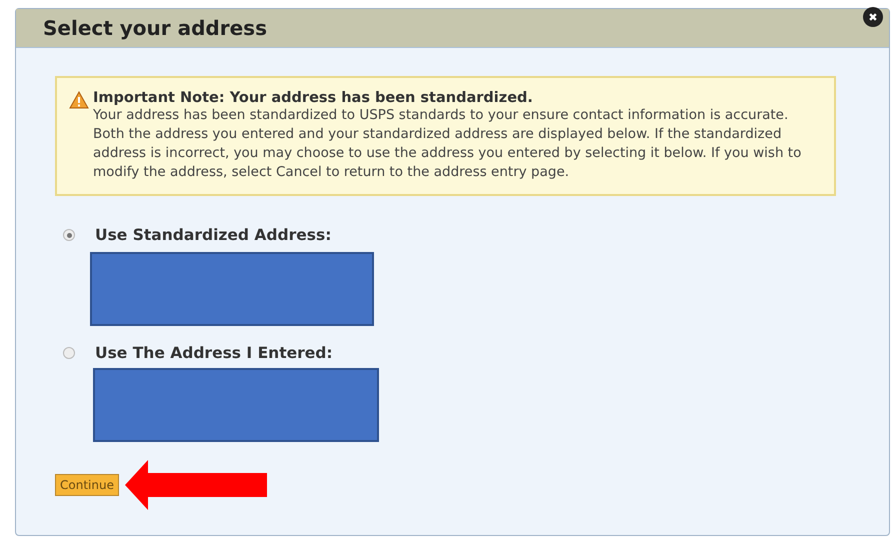  What do you see at coordinates (214, 353) in the screenshot?
I see `option-label: Use The Address I Entered:` at bounding box center [214, 353].